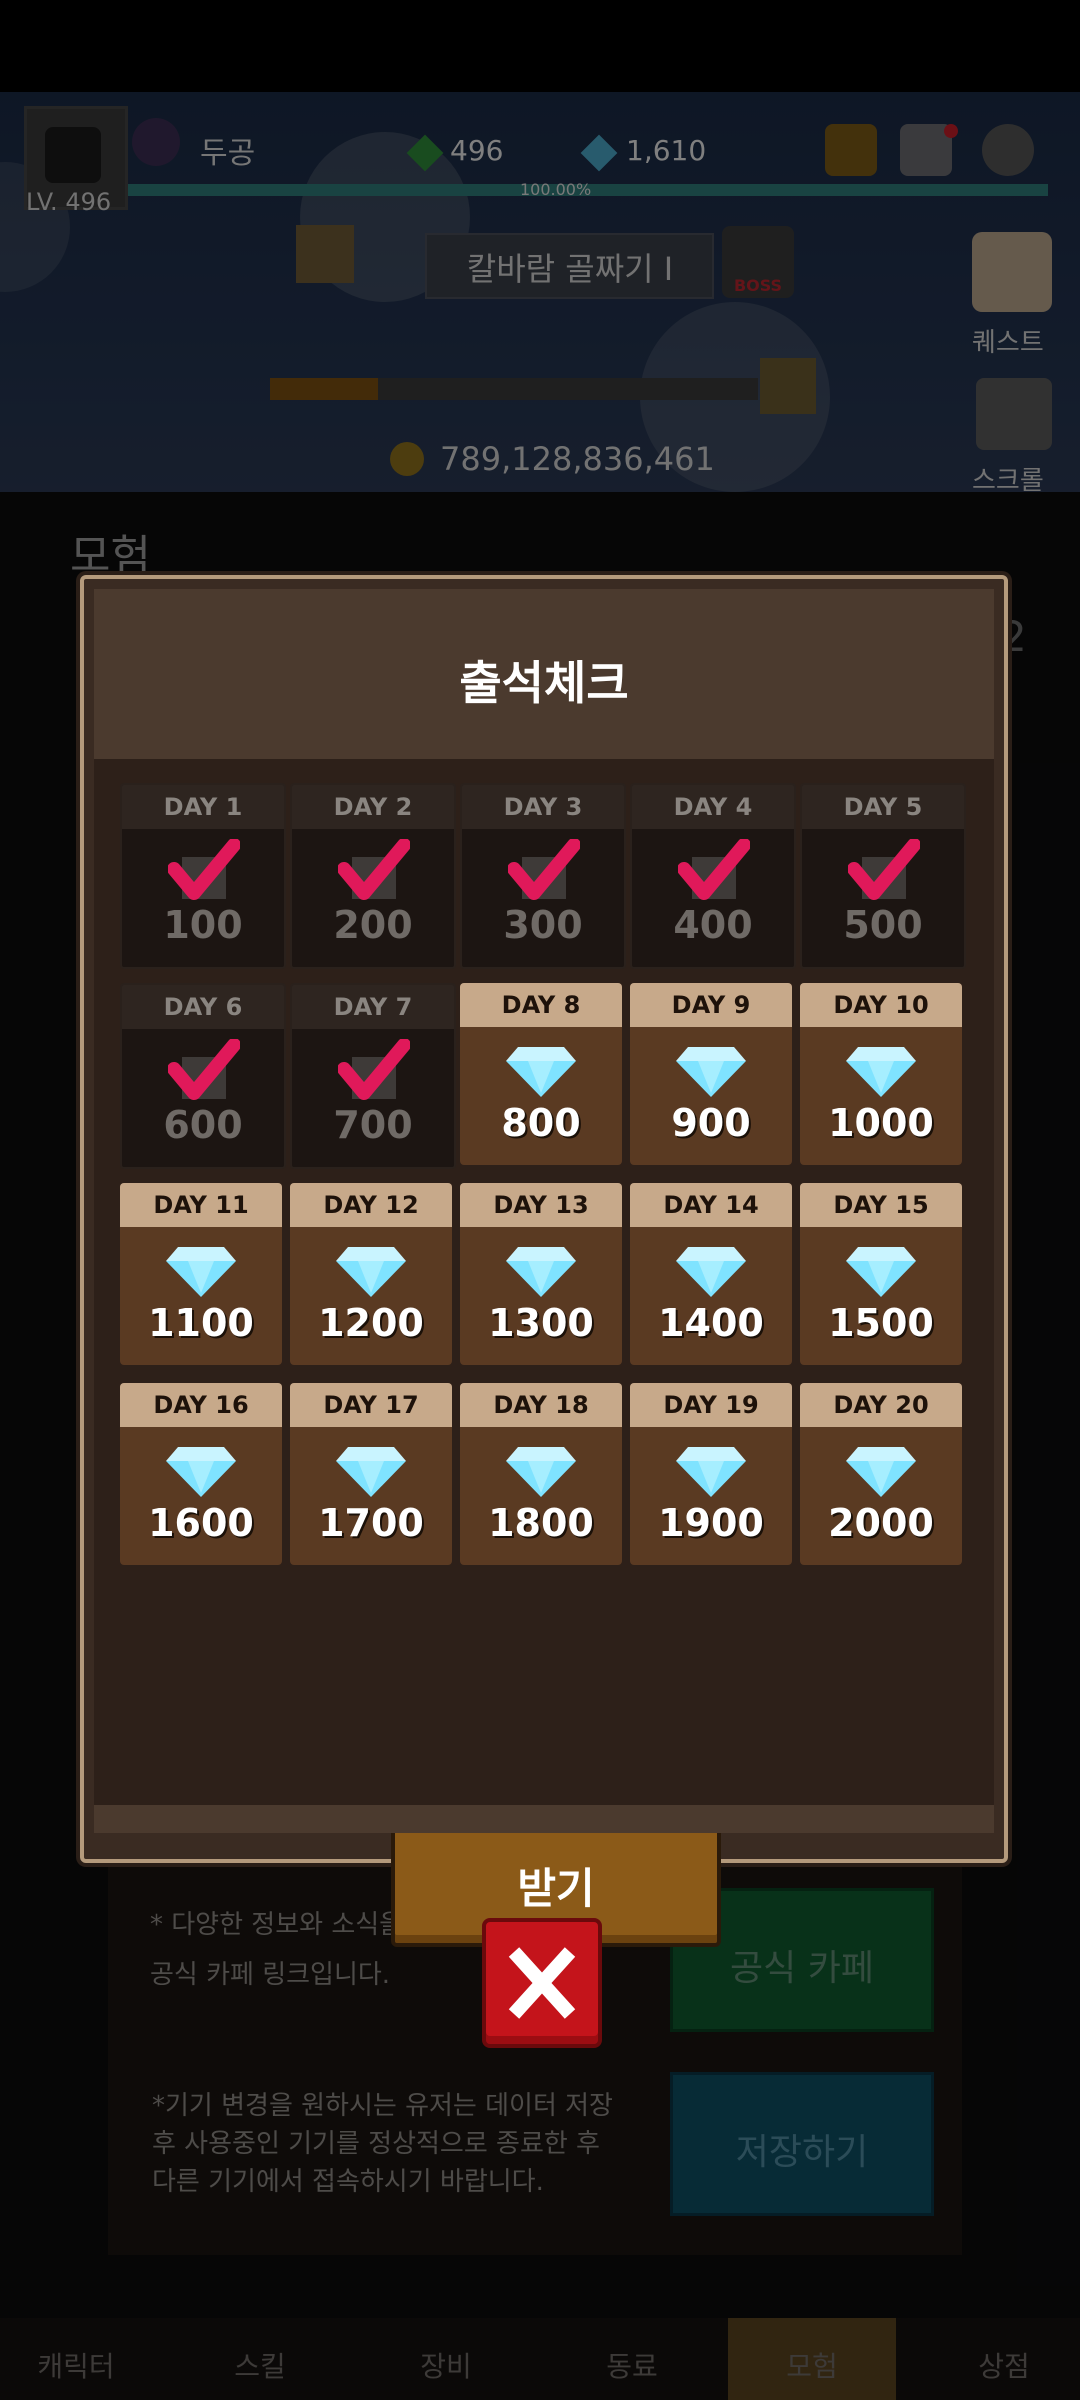  Describe the element at coordinates (371, 1523) in the screenshot. I see `reward-amount: 1700` at that location.